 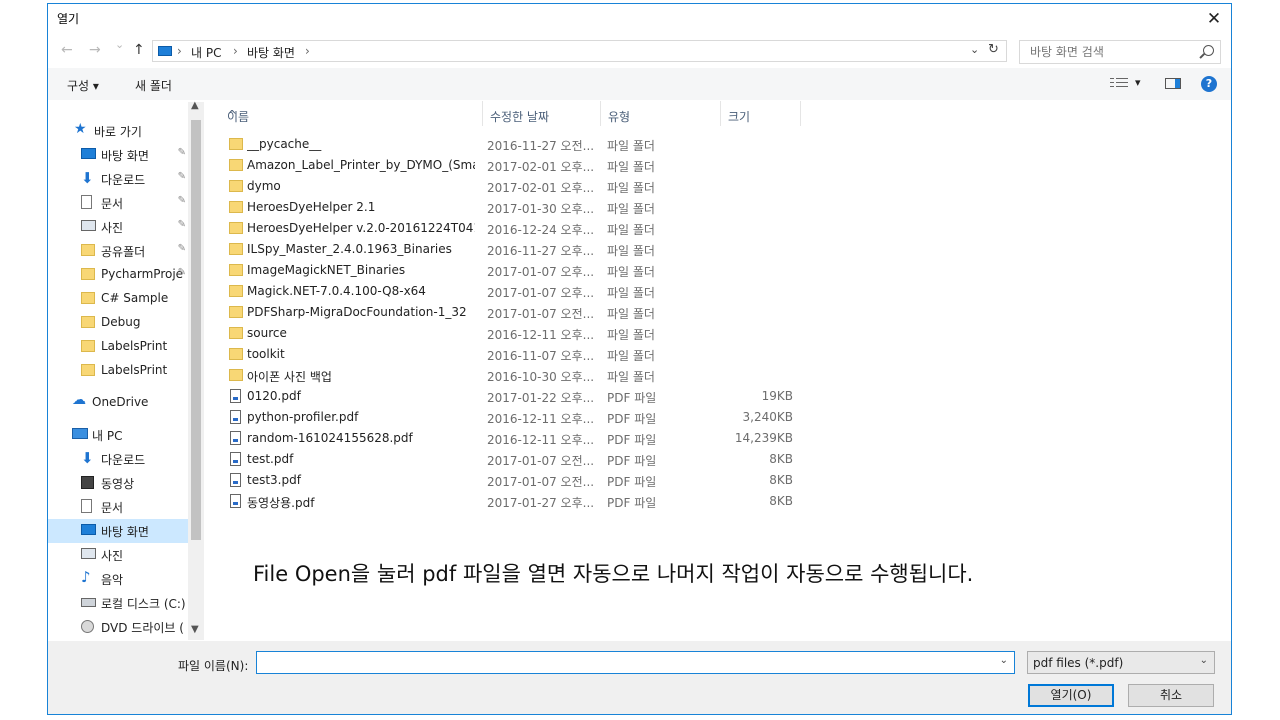 I want to click on file-name: 동영상용.pdf, so click(x=281, y=503).